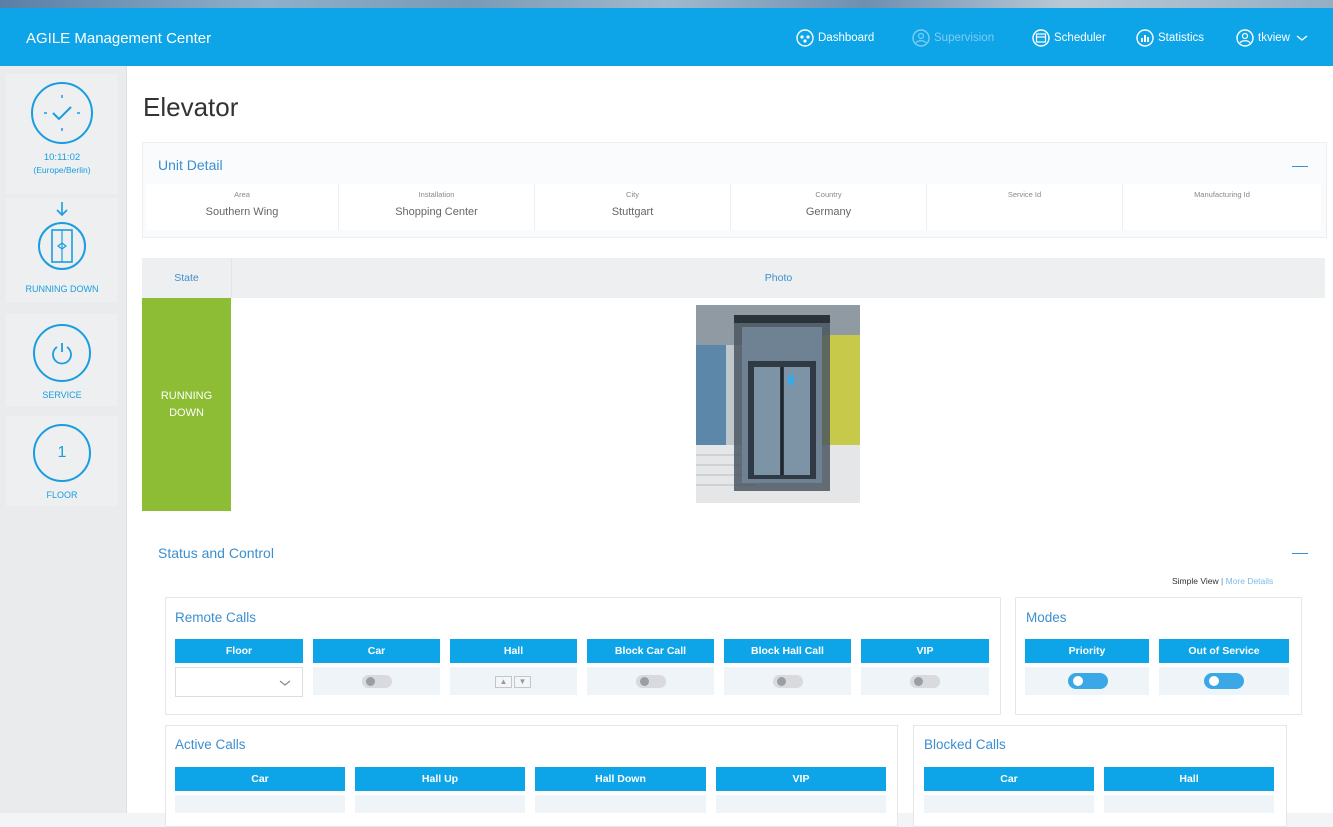  Describe the element at coordinates (376, 651) in the screenshot. I see `remote-car-header: Car` at that location.